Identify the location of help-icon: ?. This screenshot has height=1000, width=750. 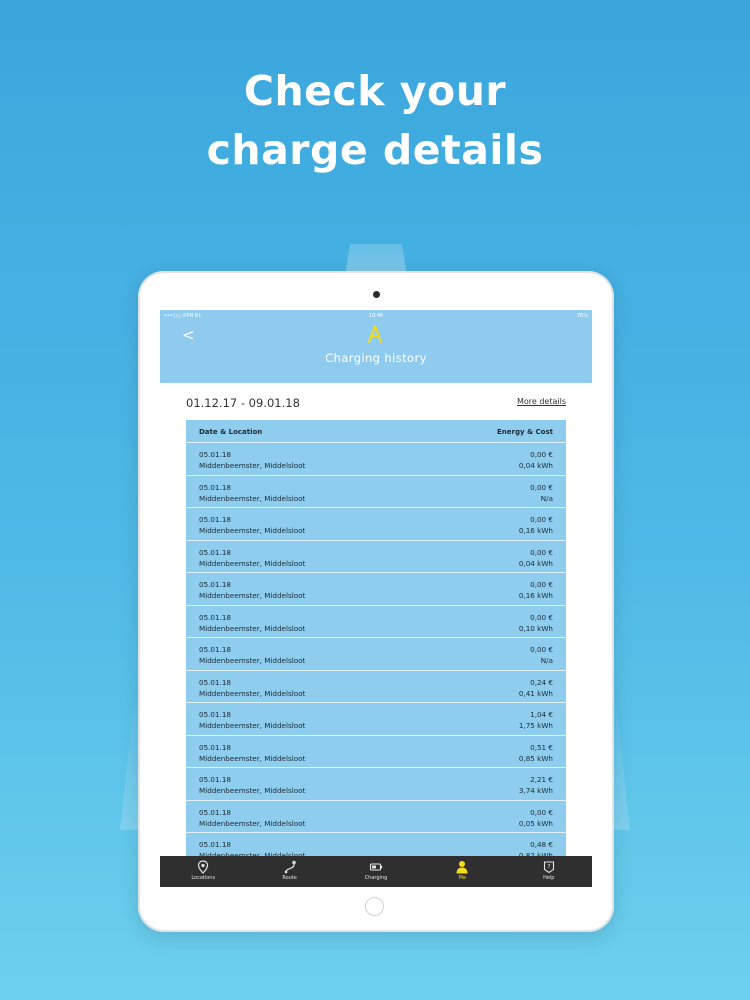
(548, 867).